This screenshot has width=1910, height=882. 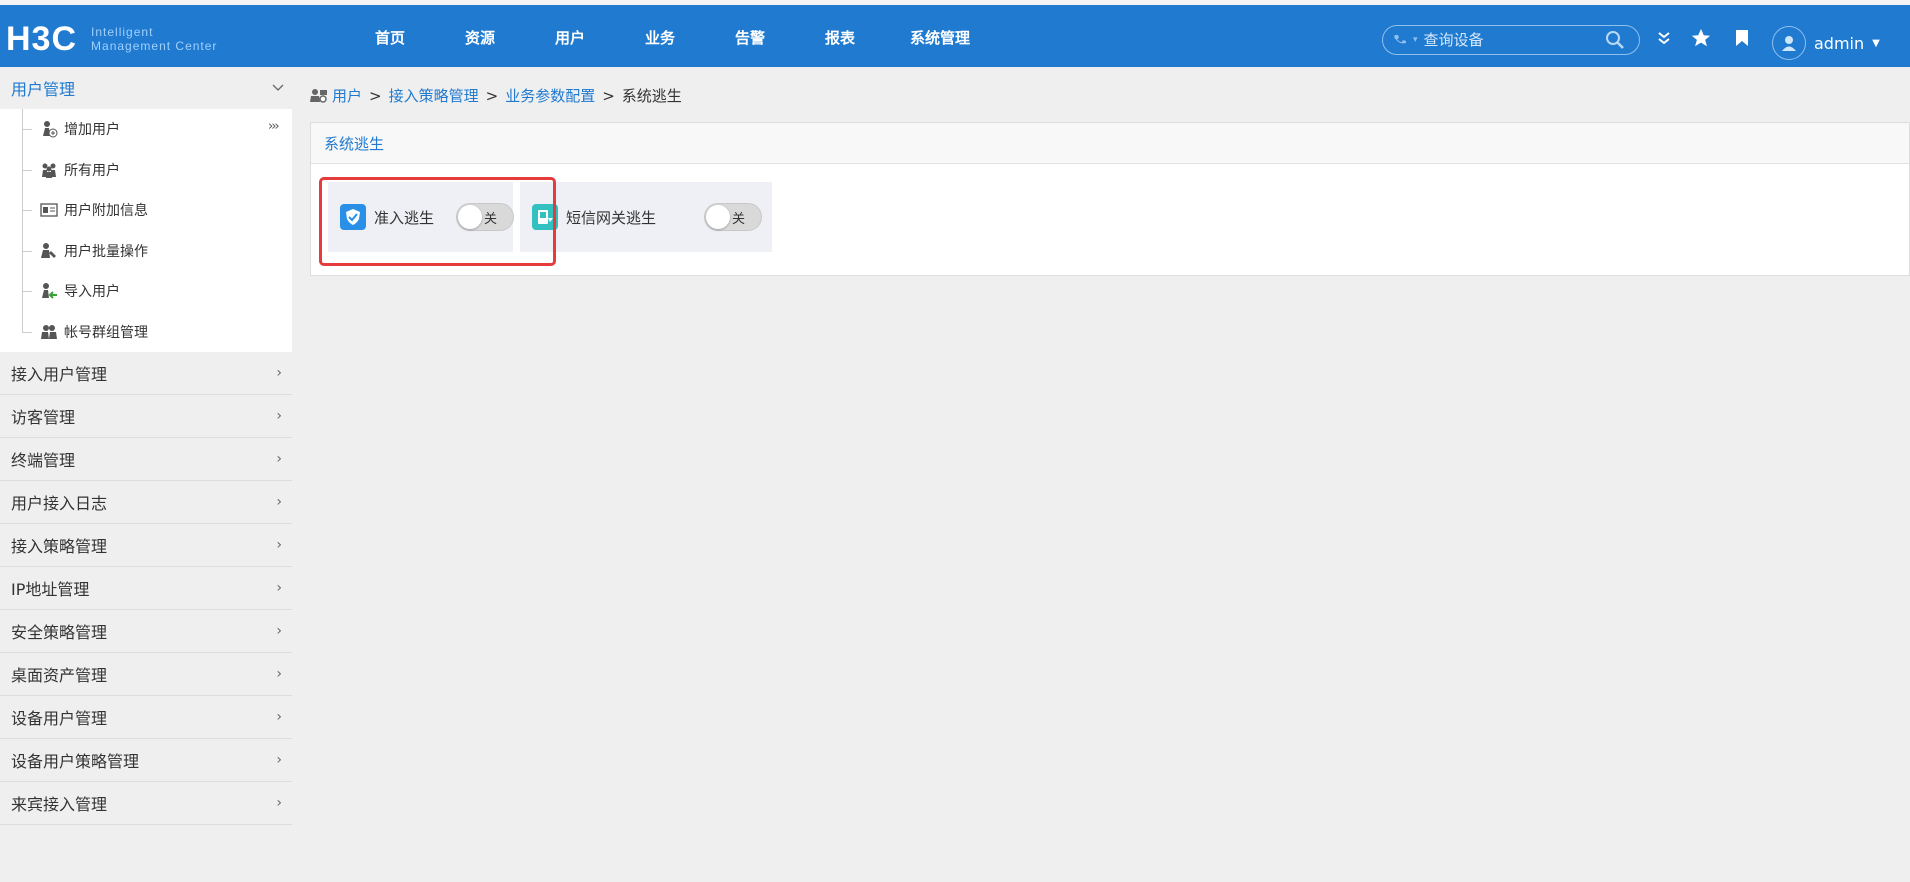 I want to click on nav-reports: 报表, so click(x=840, y=37).